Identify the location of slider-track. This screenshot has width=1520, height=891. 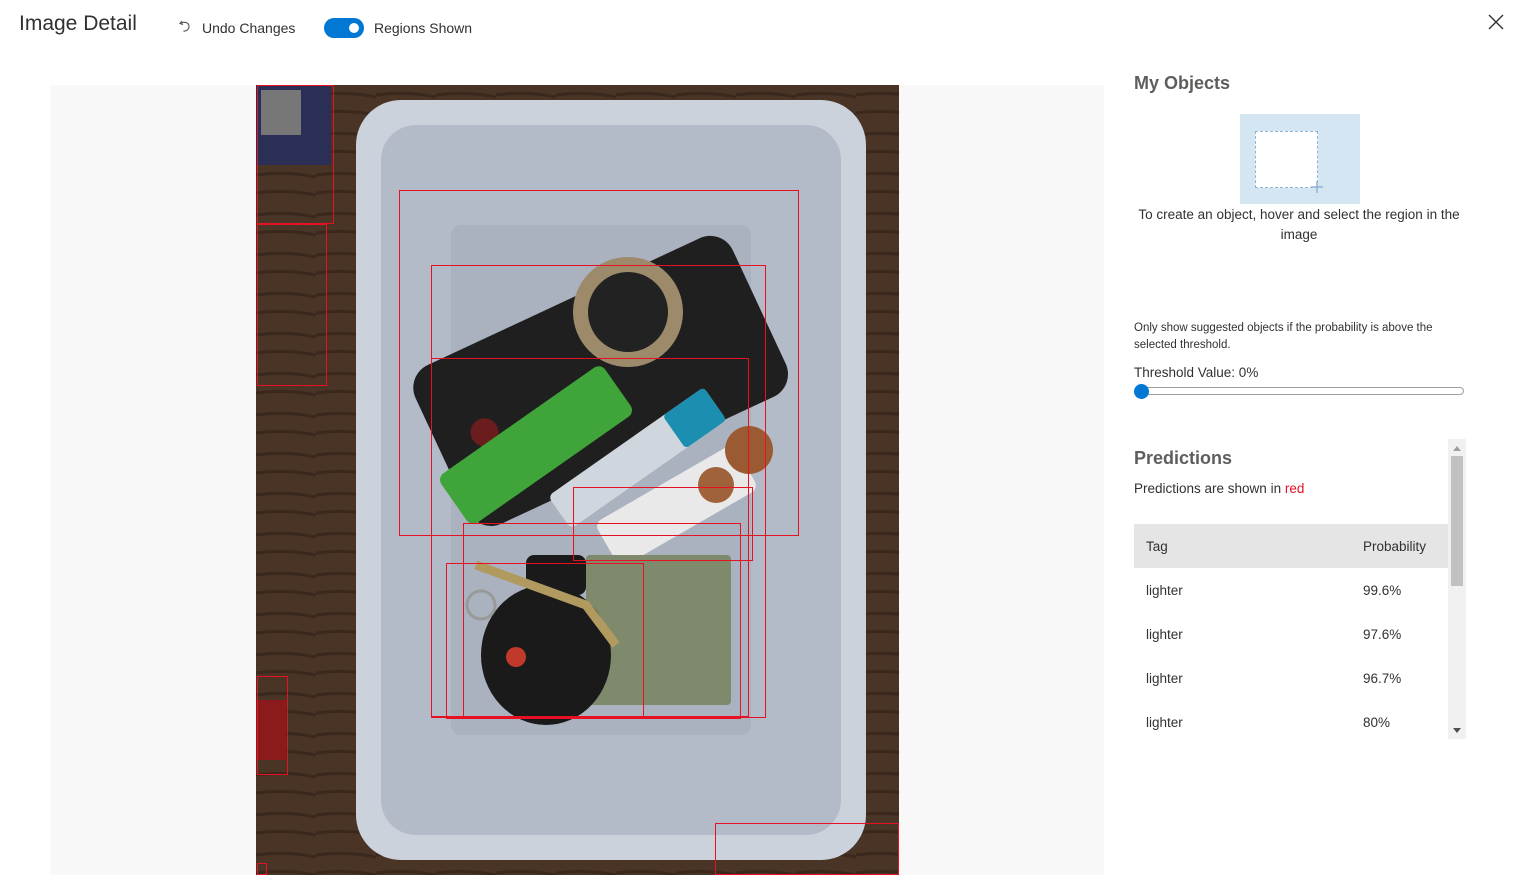
(1301, 391).